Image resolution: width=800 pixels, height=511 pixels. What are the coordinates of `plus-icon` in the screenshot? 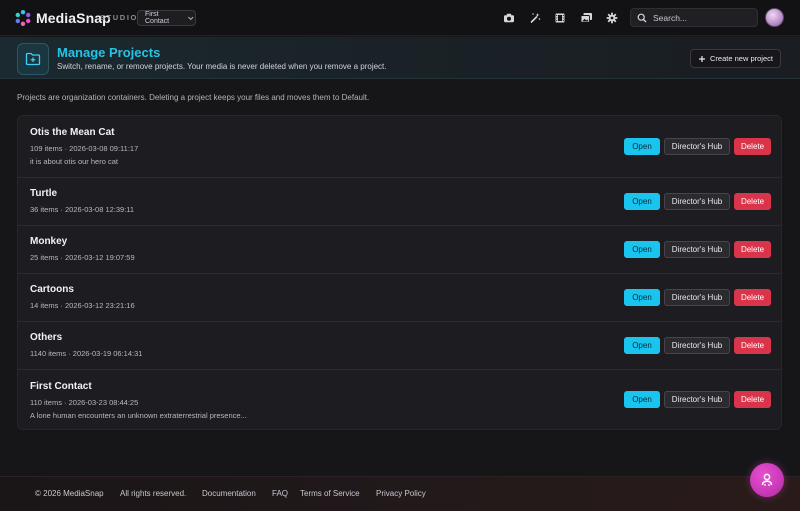 It's located at (702, 58).